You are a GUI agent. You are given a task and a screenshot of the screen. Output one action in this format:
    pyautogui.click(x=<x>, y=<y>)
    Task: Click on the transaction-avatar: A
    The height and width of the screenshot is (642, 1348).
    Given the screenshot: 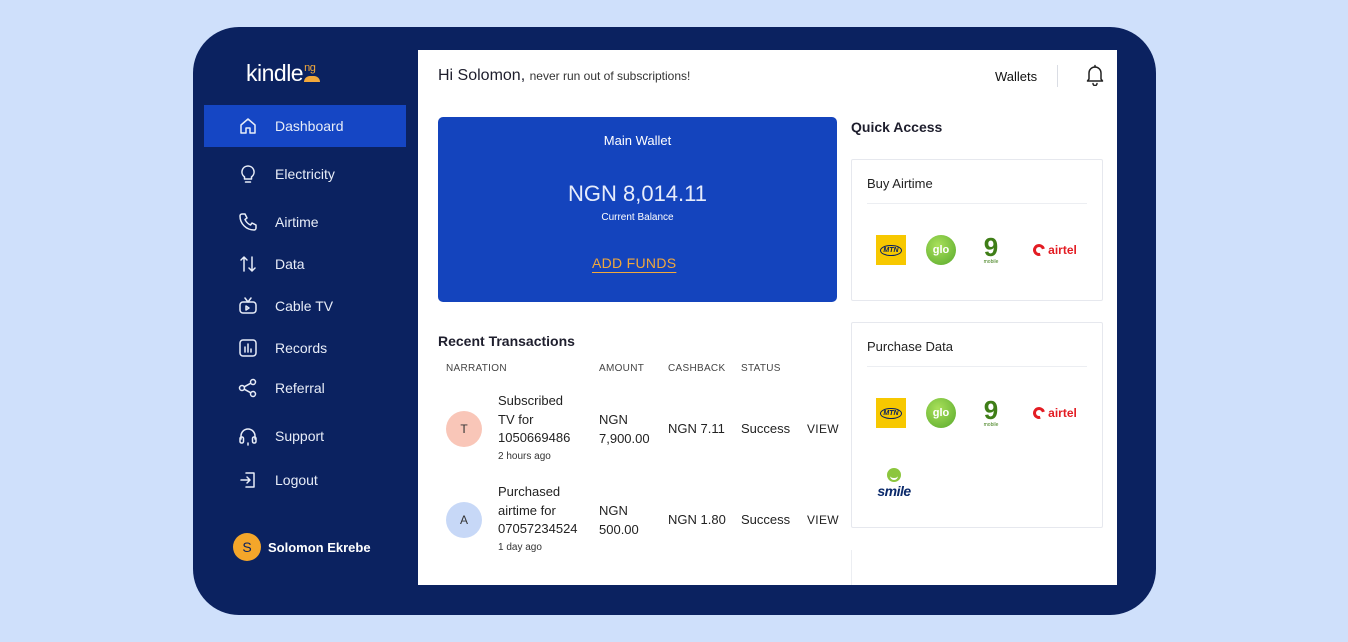 What is the action you would take?
    pyautogui.click(x=464, y=520)
    